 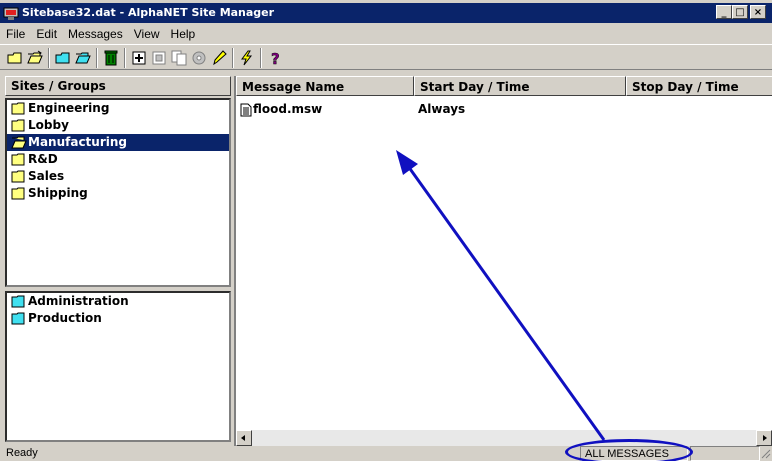 I want to click on duplicate-icon, so click(x=179, y=58).